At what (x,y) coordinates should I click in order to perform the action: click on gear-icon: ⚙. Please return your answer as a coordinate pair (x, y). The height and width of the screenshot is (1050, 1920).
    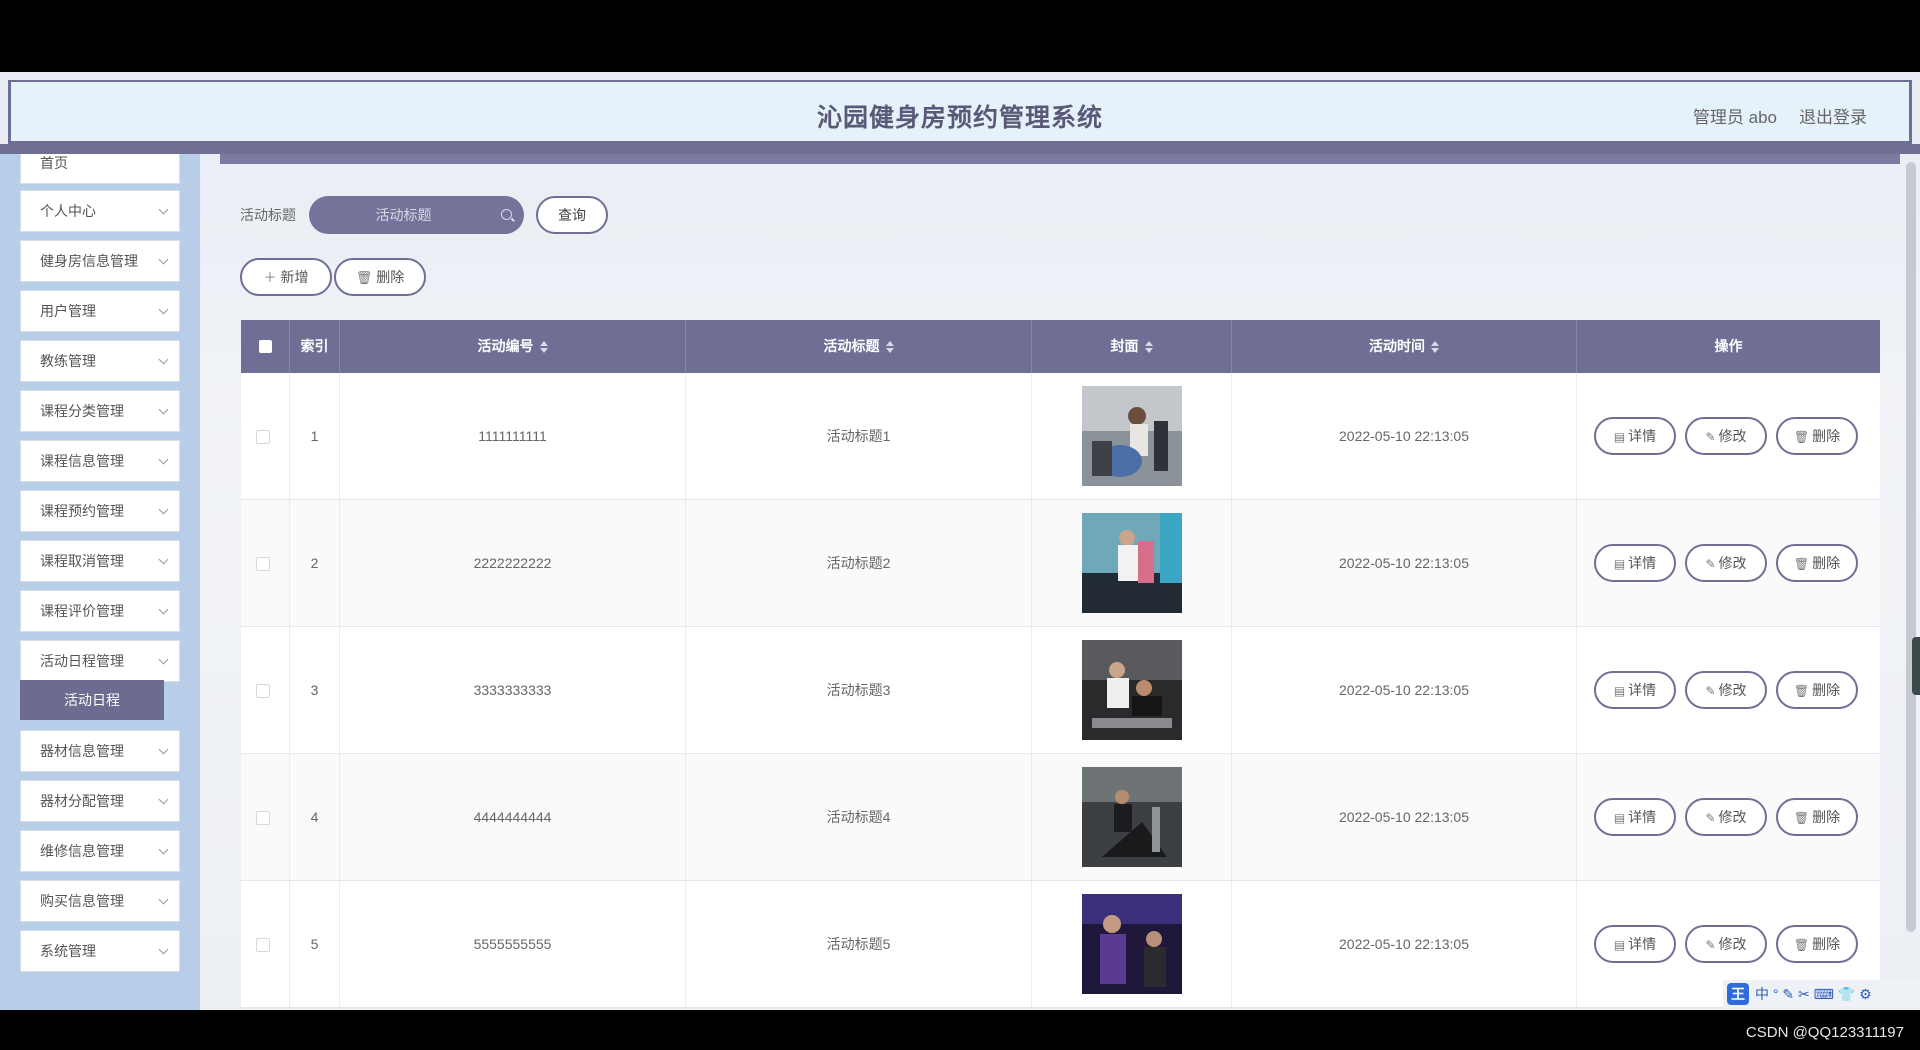
    Looking at the image, I should click on (1865, 994).